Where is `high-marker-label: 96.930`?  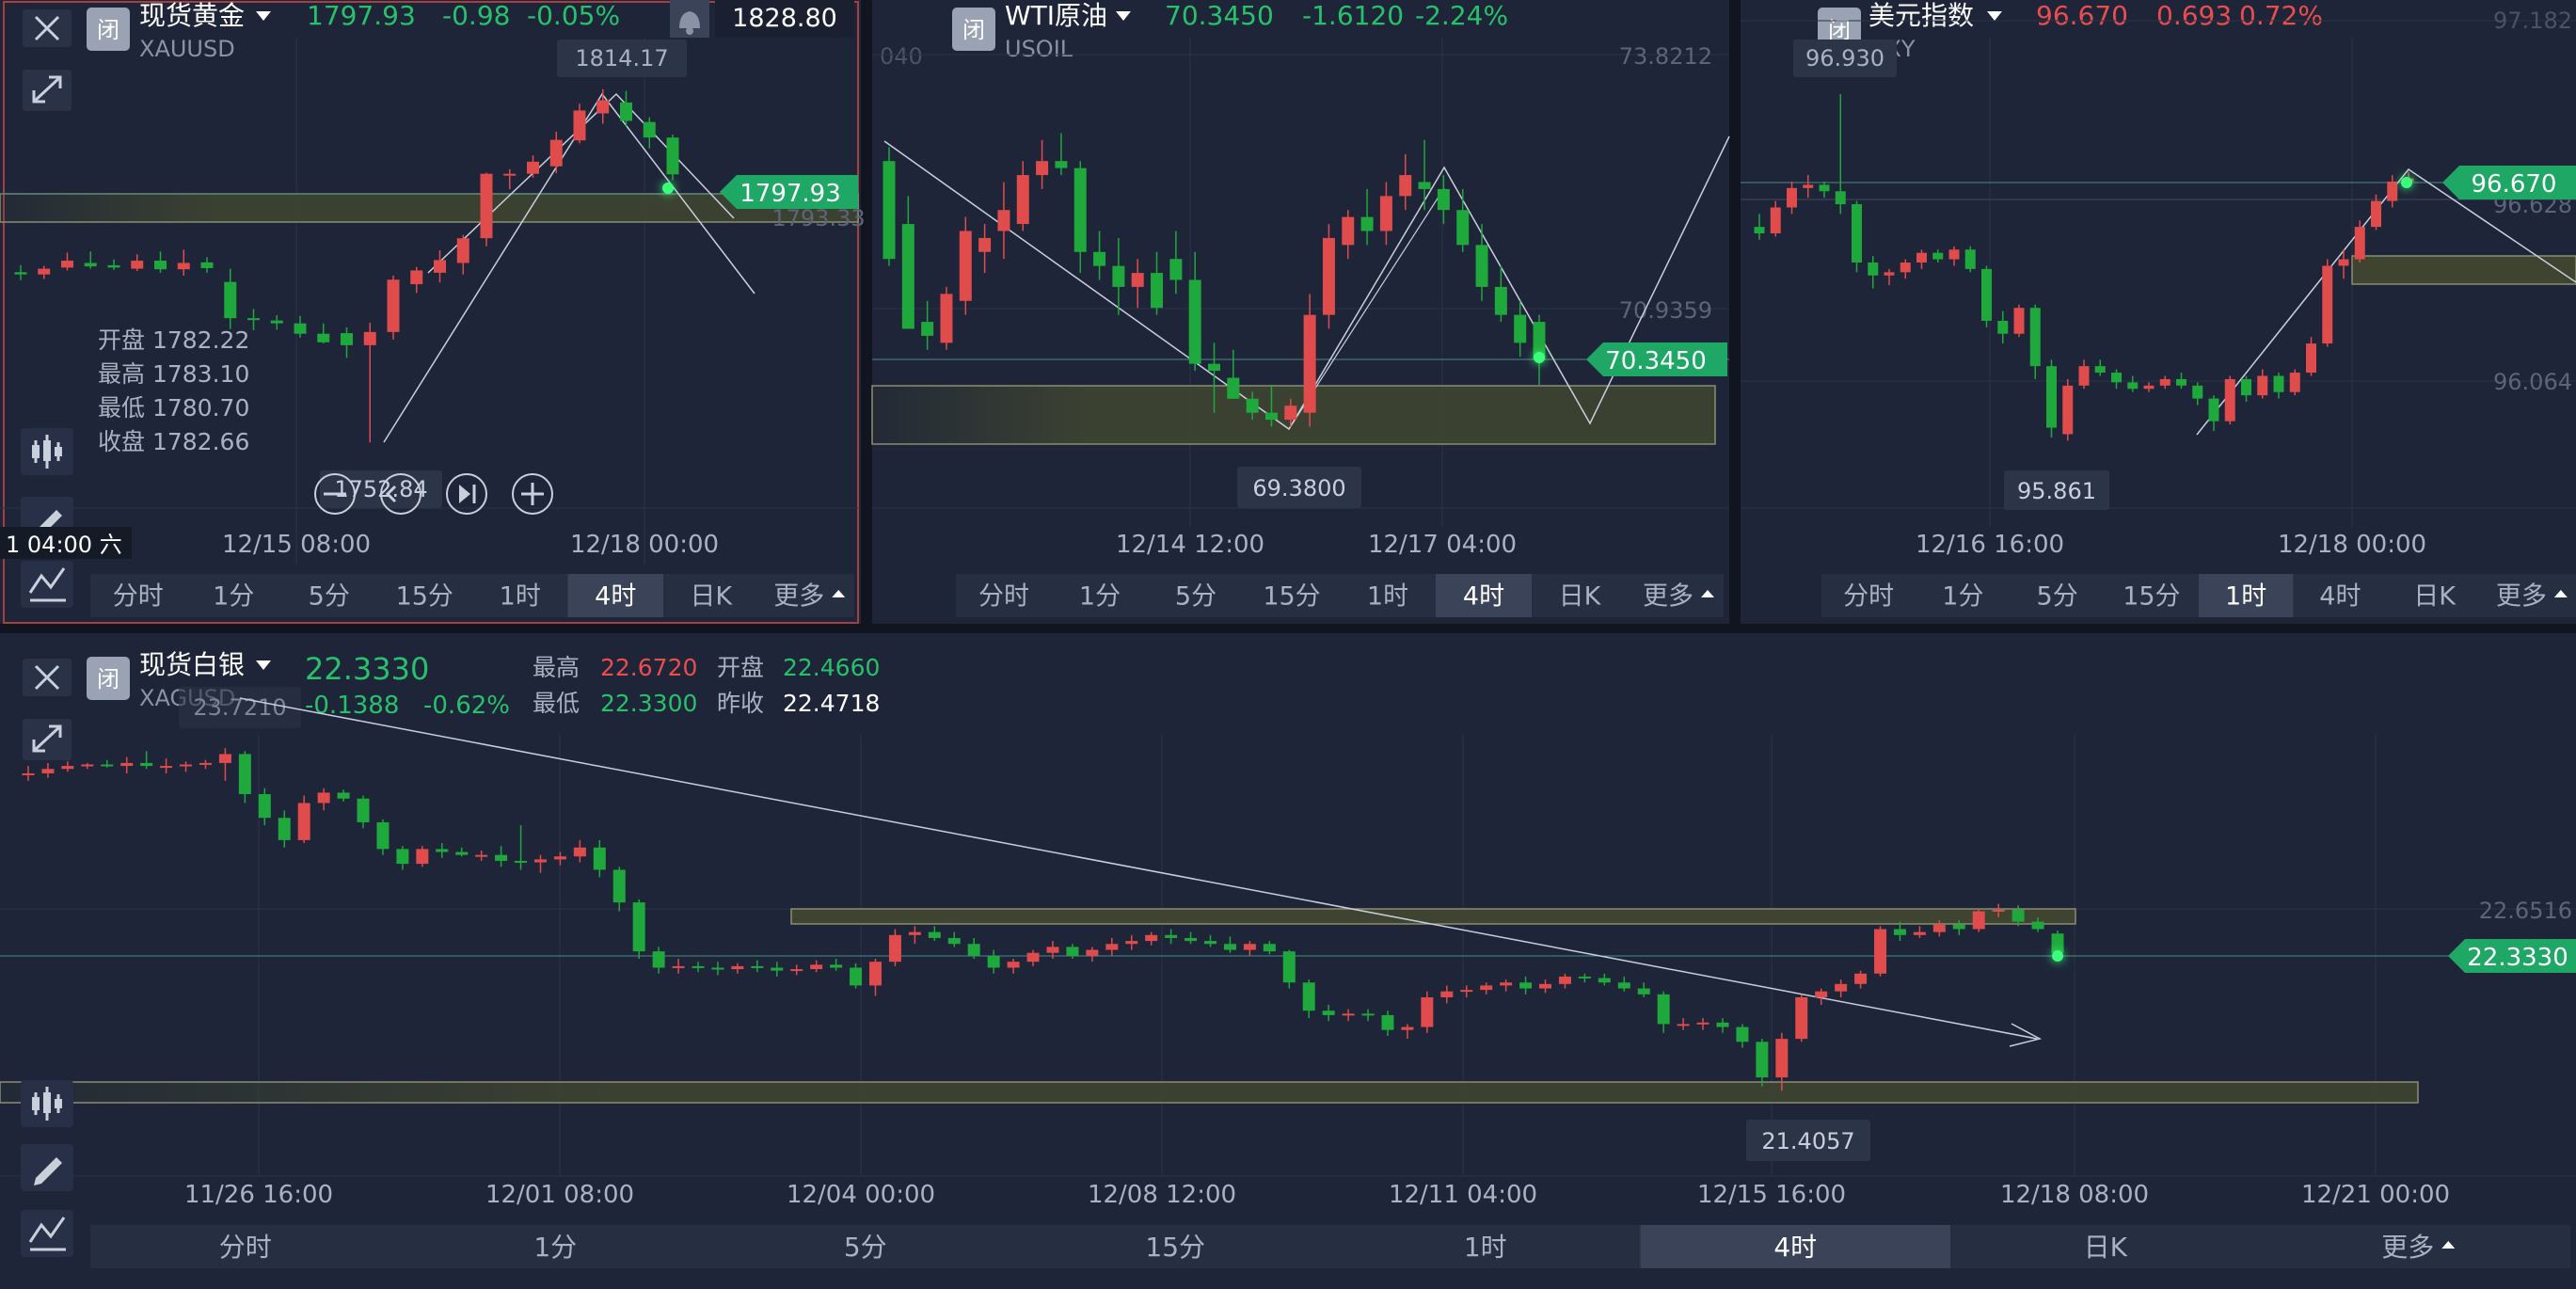
high-marker-label: 96.930 is located at coordinates (1844, 58).